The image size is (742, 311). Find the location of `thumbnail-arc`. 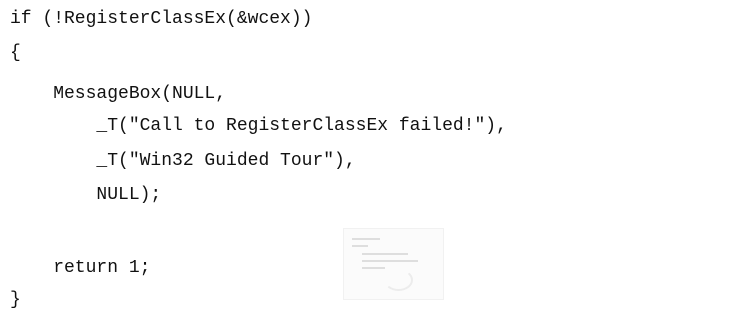

thumbnail-arc is located at coordinates (398, 280).